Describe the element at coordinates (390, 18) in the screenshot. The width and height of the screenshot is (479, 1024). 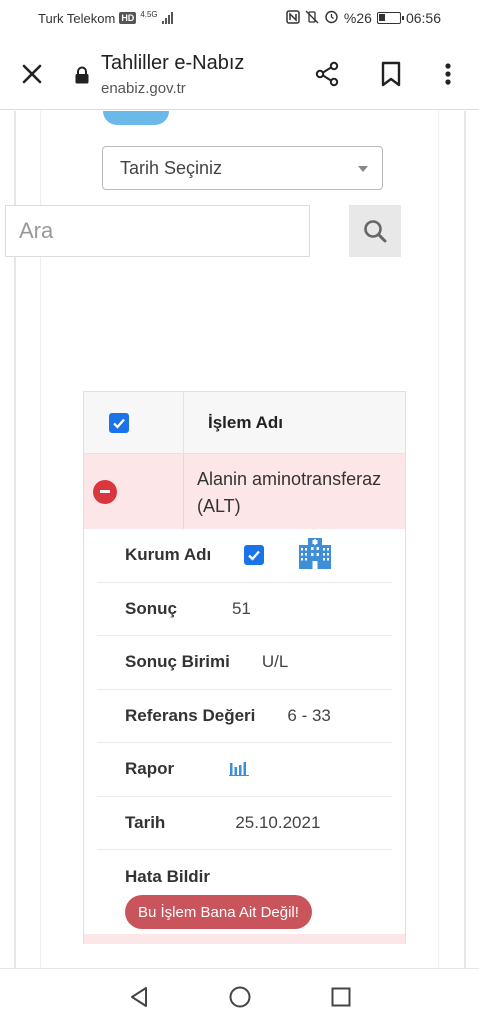
I see `battery-icon` at that location.